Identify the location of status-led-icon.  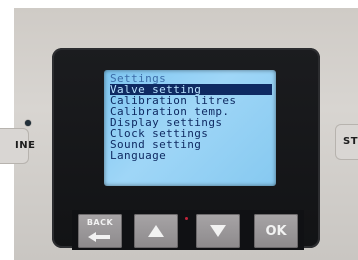
(28, 123).